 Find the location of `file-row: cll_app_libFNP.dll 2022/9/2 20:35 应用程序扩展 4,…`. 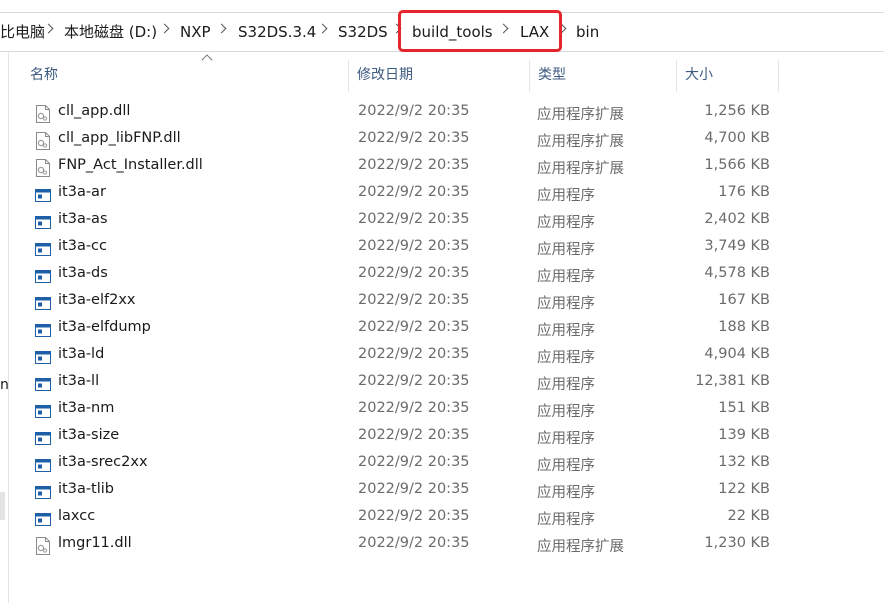

file-row: cll_app_libFNP.dll 2022/9/2 20:35 应用程序扩展 4,… is located at coordinates (402, 140).